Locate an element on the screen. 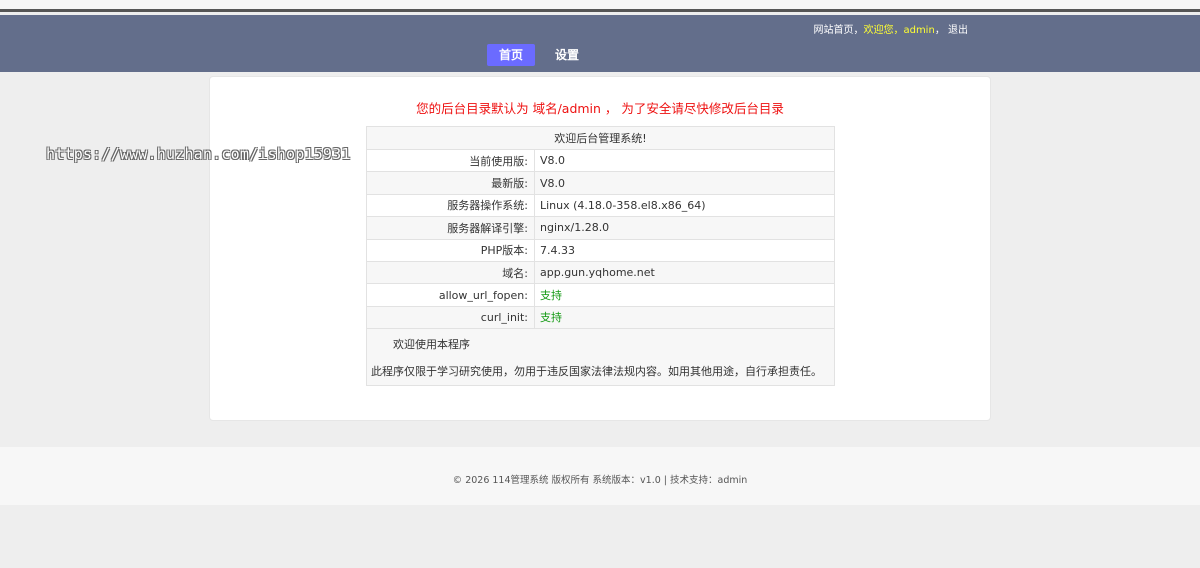 Image resolution: width=1200 pixels, height=568 pixels. table-row: 最新版: V8.0 is located at coordinates (600, 183).